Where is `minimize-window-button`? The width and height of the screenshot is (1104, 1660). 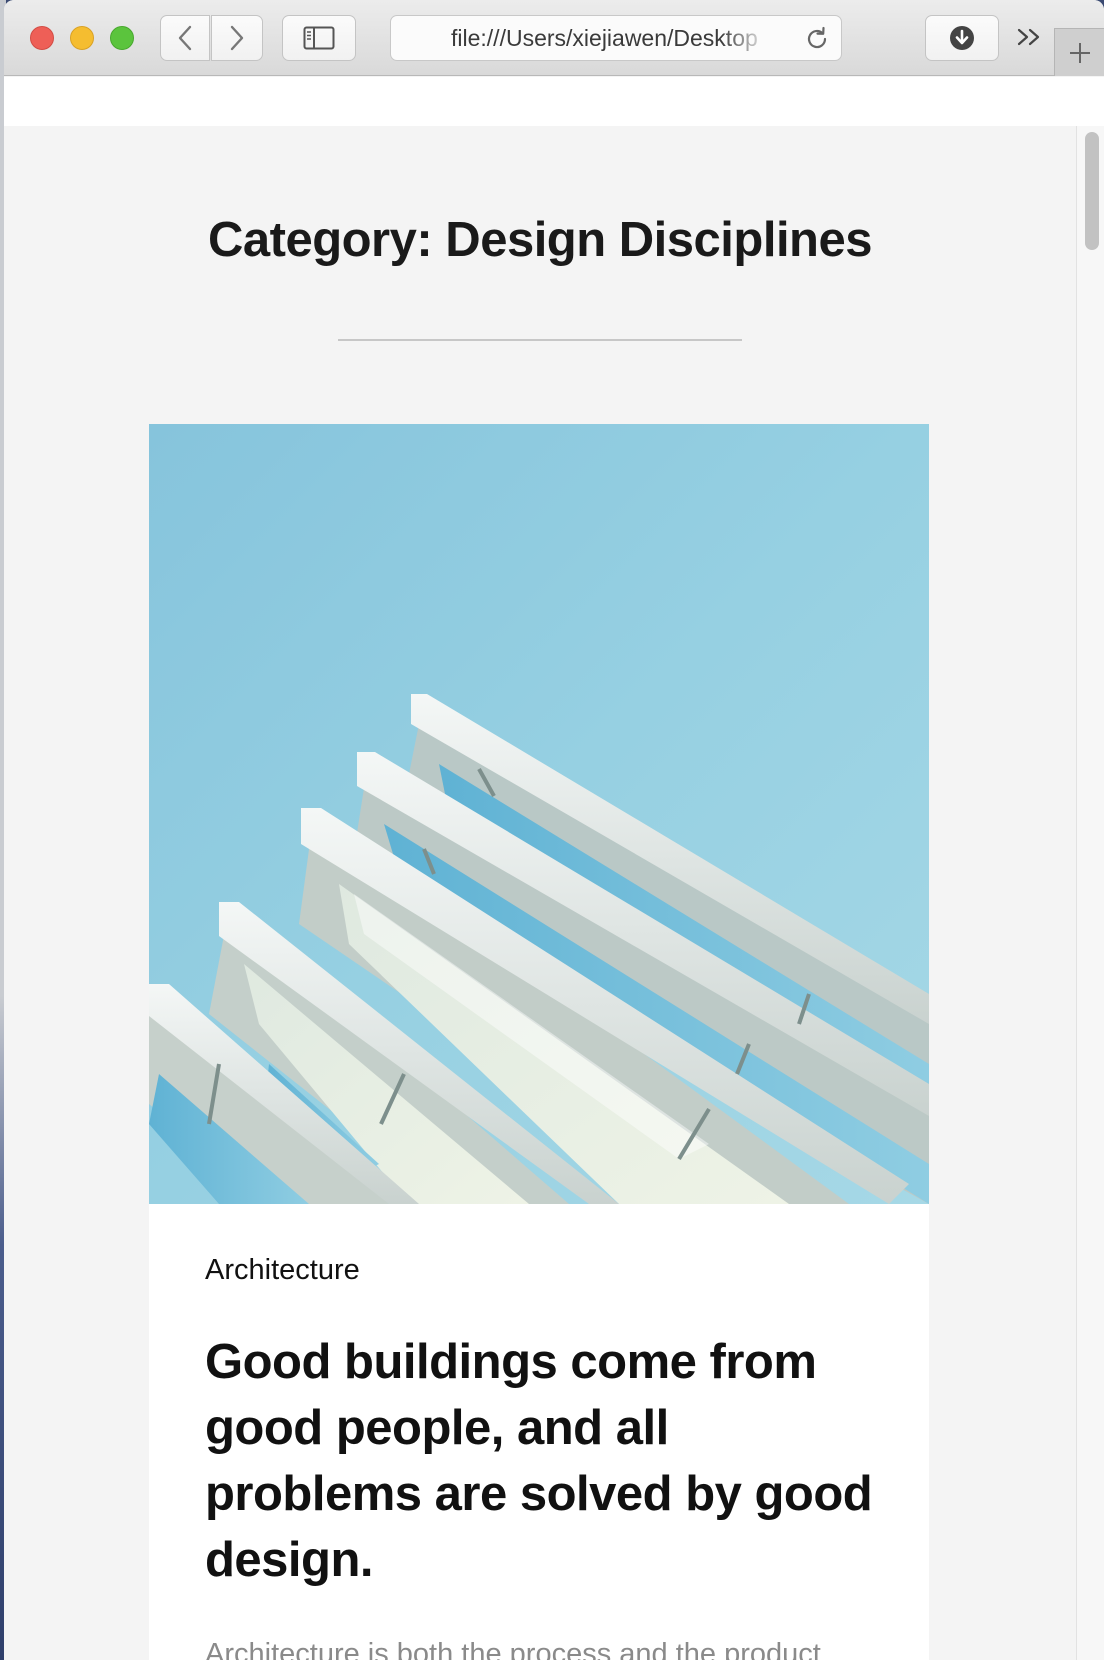 minimize-window-button is located at coordinates (82, 38).